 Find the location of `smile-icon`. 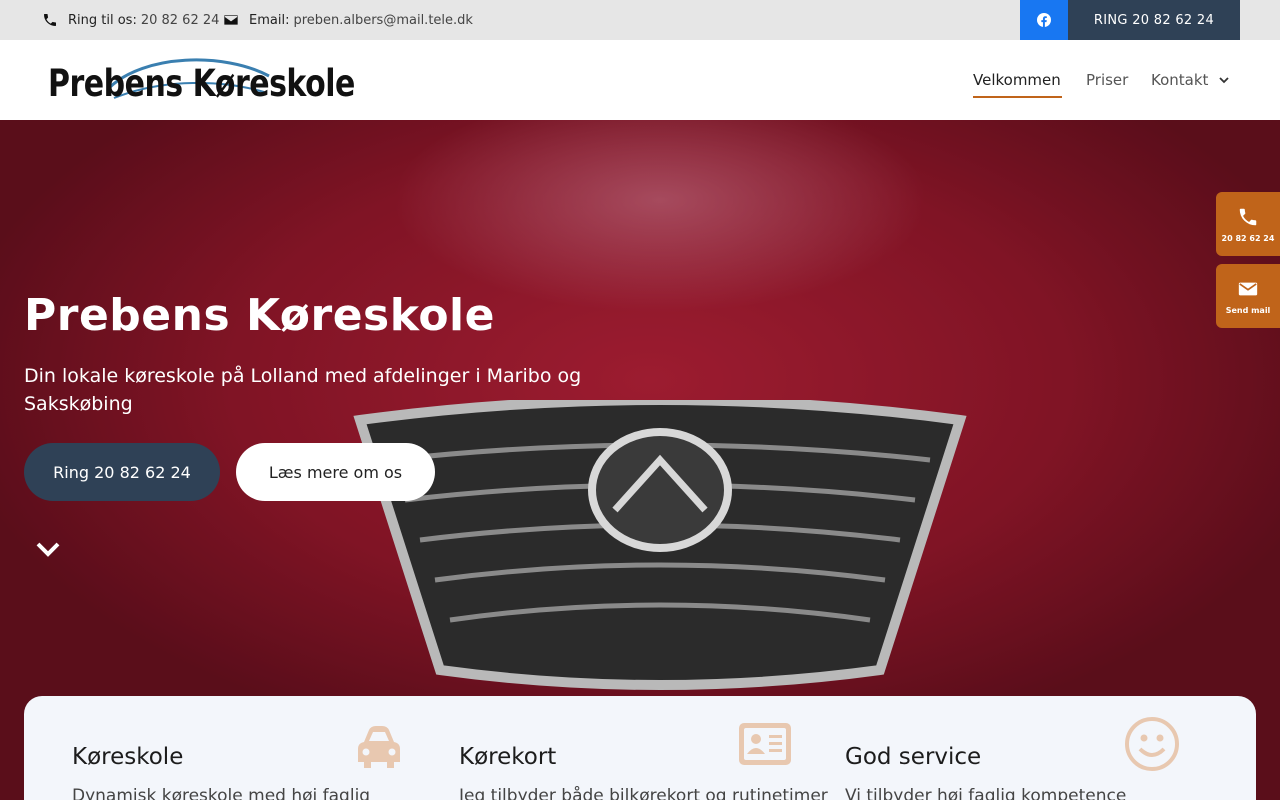

smile-icon is located at coordinates (1152, 744).